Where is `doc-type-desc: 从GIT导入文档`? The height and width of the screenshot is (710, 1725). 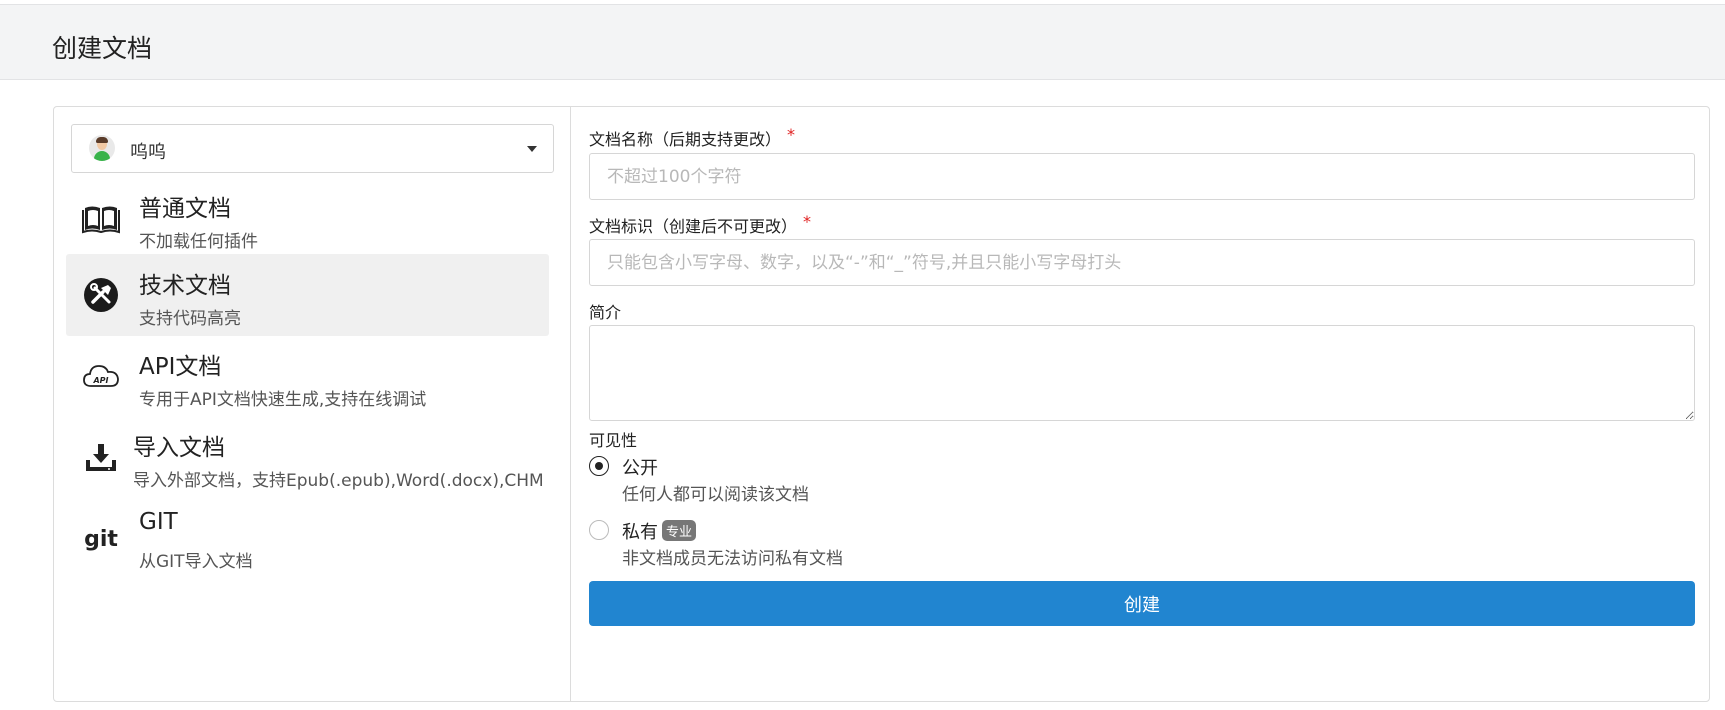
doc-type-desc: 从GIT导入文档 is located at coordinates (196, 562).